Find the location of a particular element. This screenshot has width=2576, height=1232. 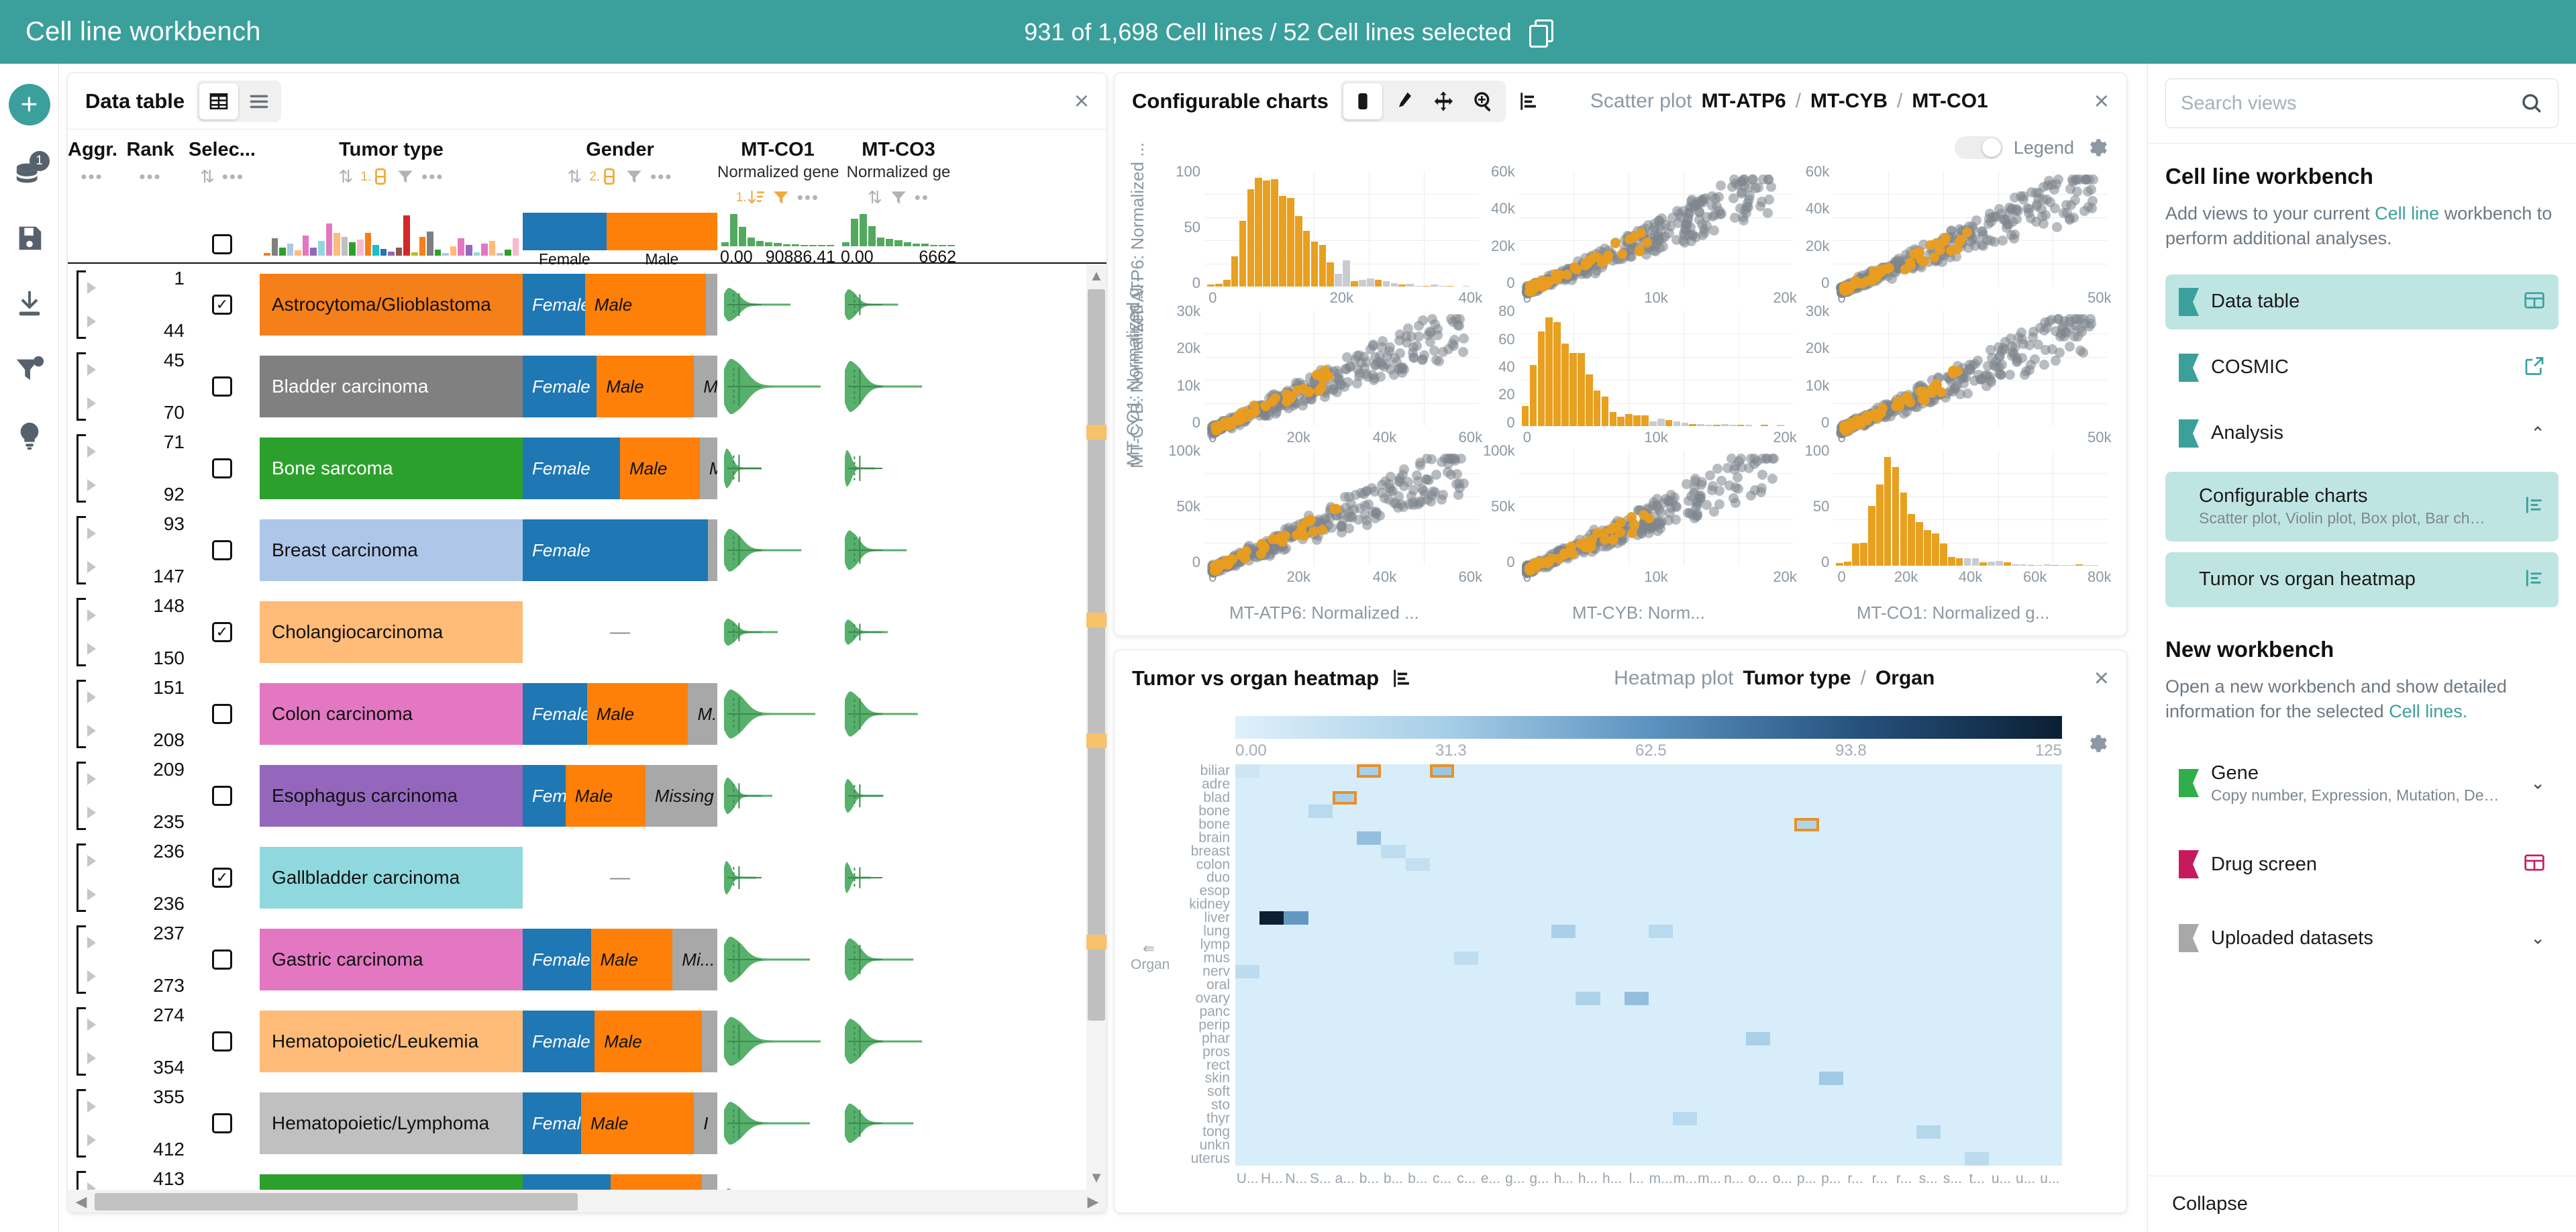

zoom-tool is located at coordinates (1483, 101).